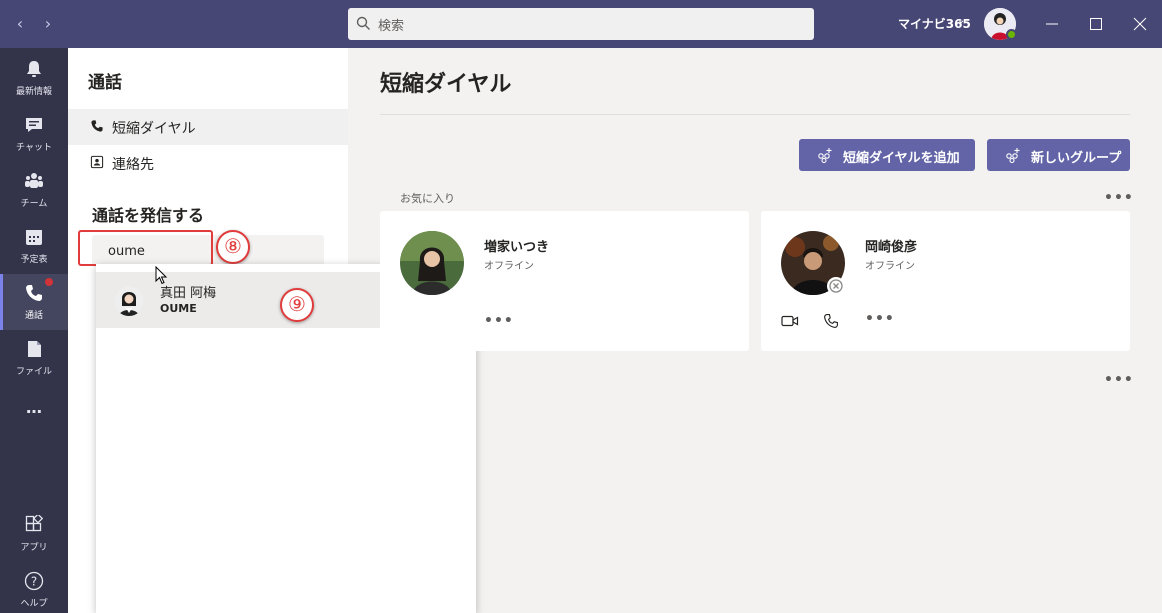 The height and width of the screenshot is (613, 1162). I want to click on nav-label: 短縮ダイヤル, so click(154, 129).